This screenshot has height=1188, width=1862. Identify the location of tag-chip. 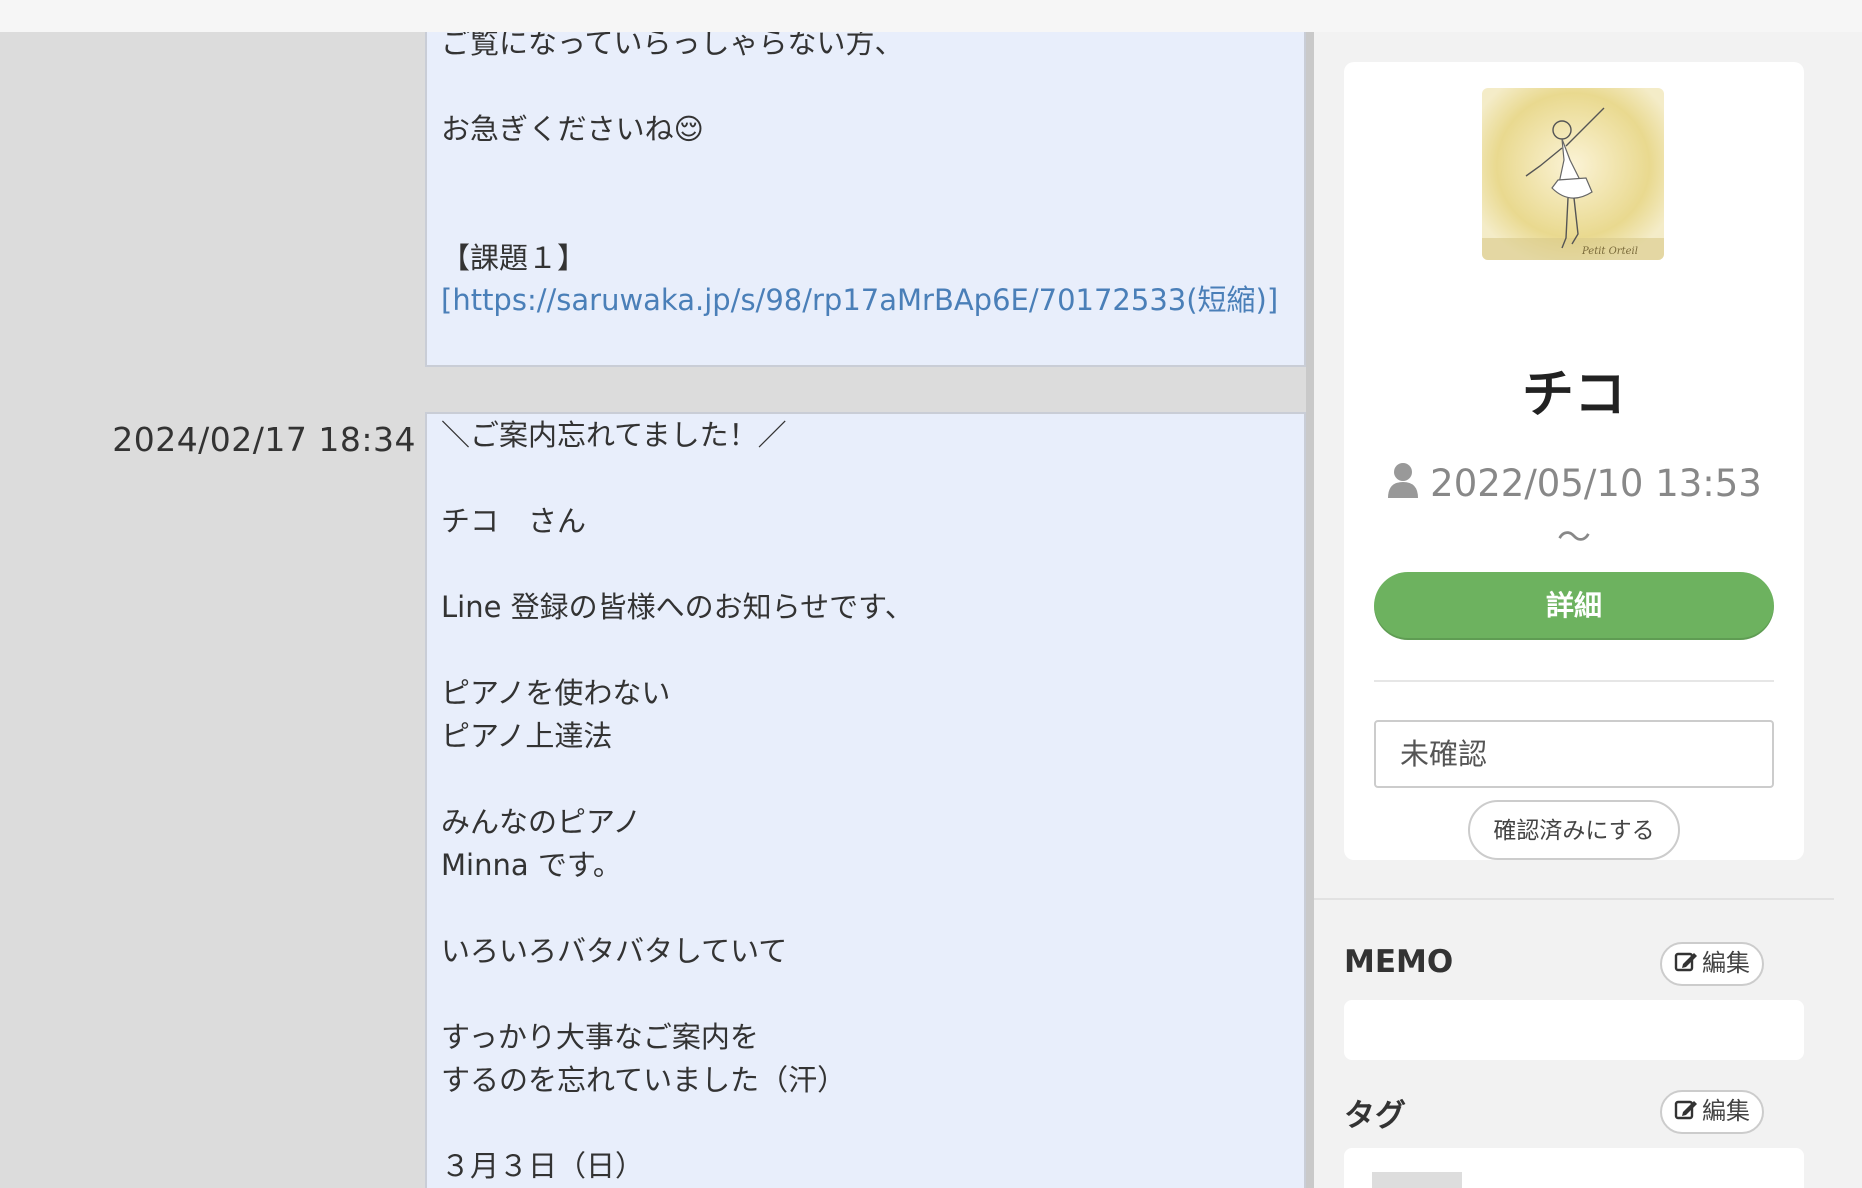
(1417, 1180).